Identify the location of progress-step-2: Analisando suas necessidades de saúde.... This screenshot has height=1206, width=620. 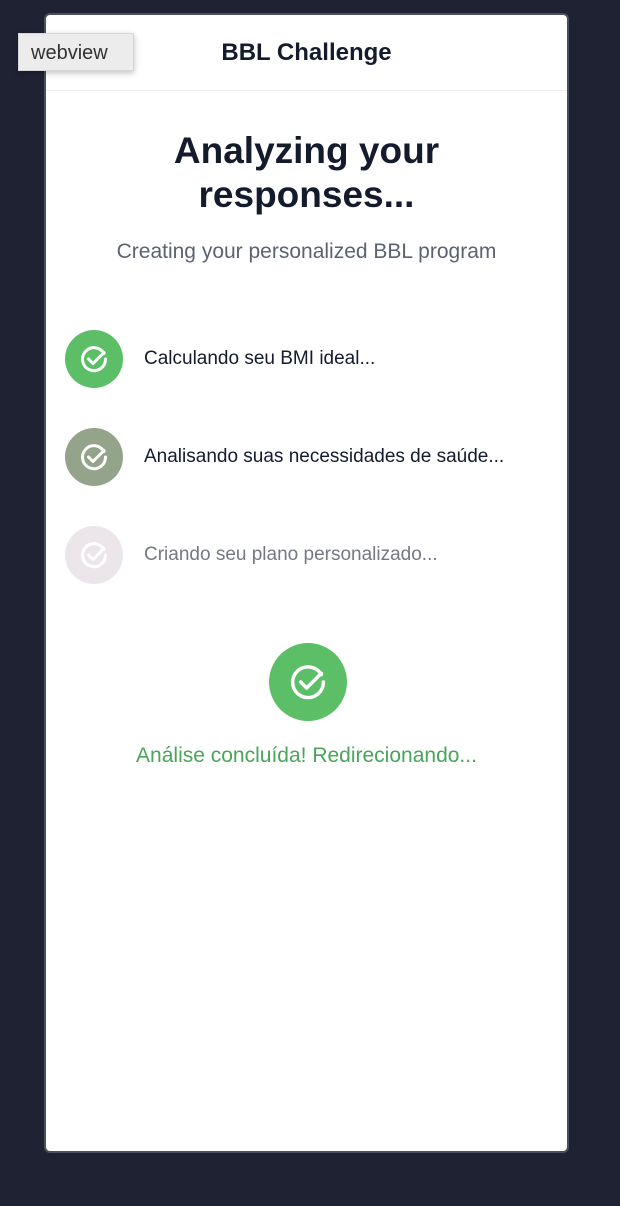
(310, 457).